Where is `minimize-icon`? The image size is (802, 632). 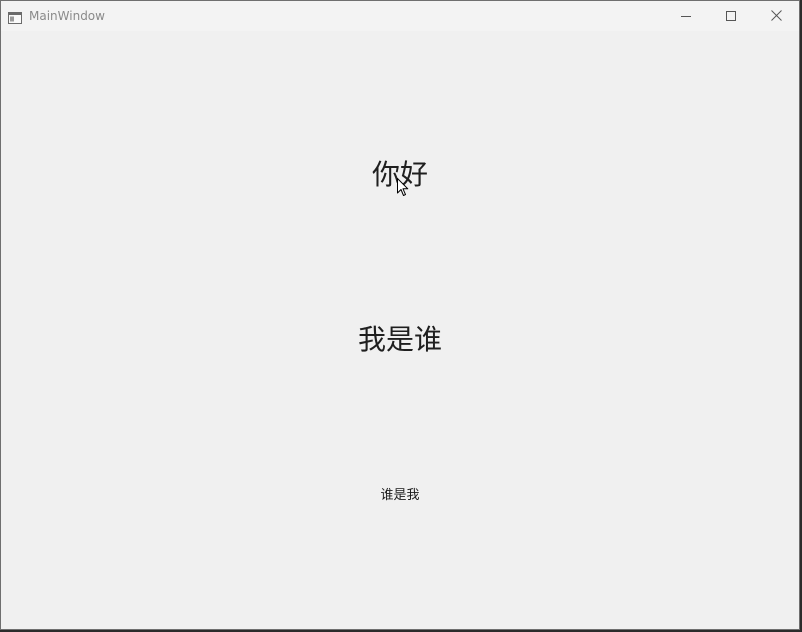
minimize-icon is located at coordinates (686, 16).